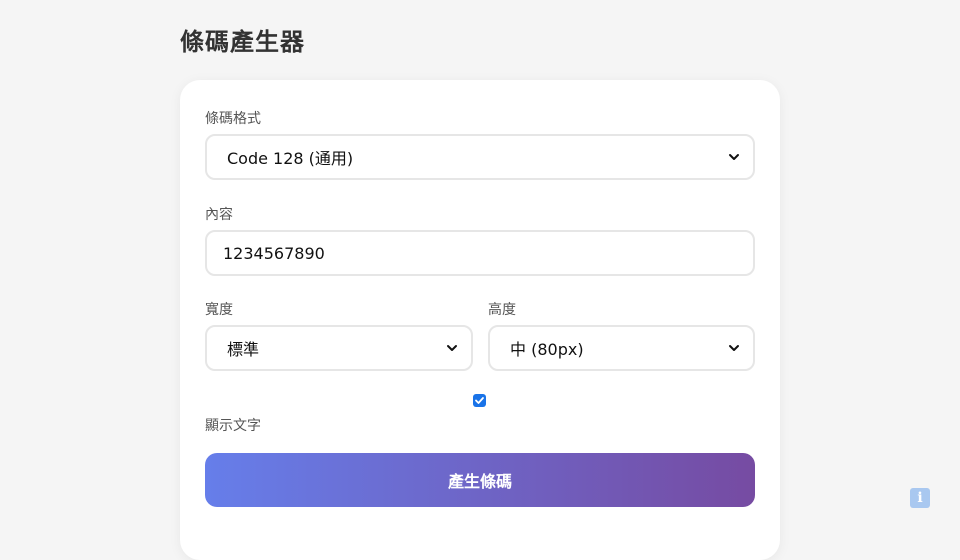  Describe the element at coordinates (621, 348) in the screenshot. I see `height-select: 中 (80px)` at that location.